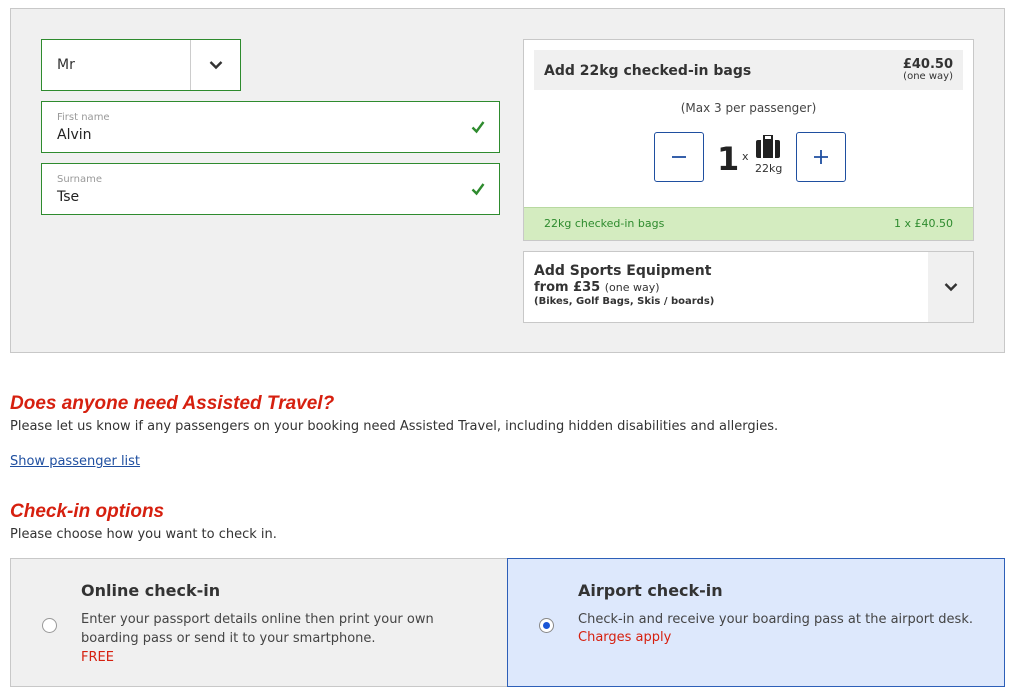  Describe the element at coordinates (270, 189) in the screenshot. I see `surname-field: Surname Tse` at that location.